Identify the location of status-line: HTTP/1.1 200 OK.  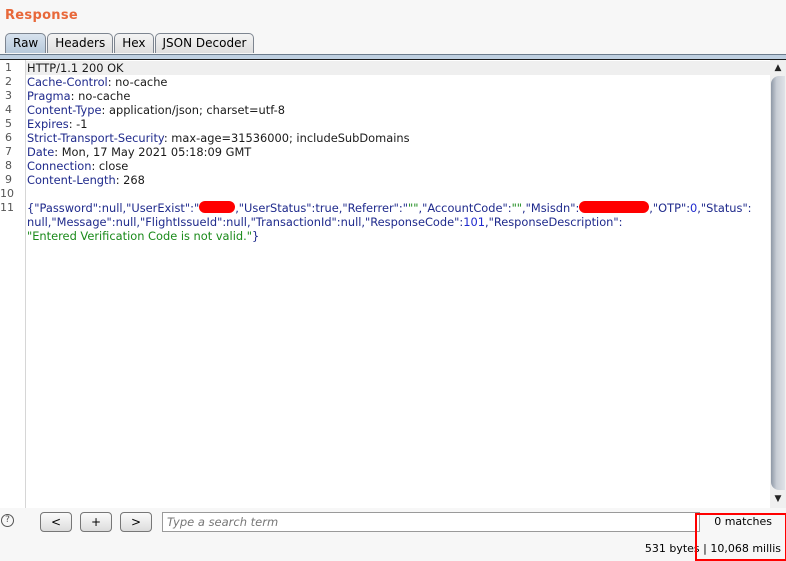
(398, 68).